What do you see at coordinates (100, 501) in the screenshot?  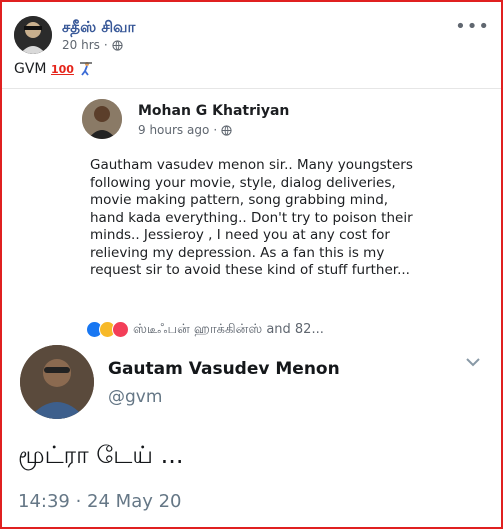 I see `tweet-timestamp: 14:39 · 24 May 20` at bounding box center [100, 501].